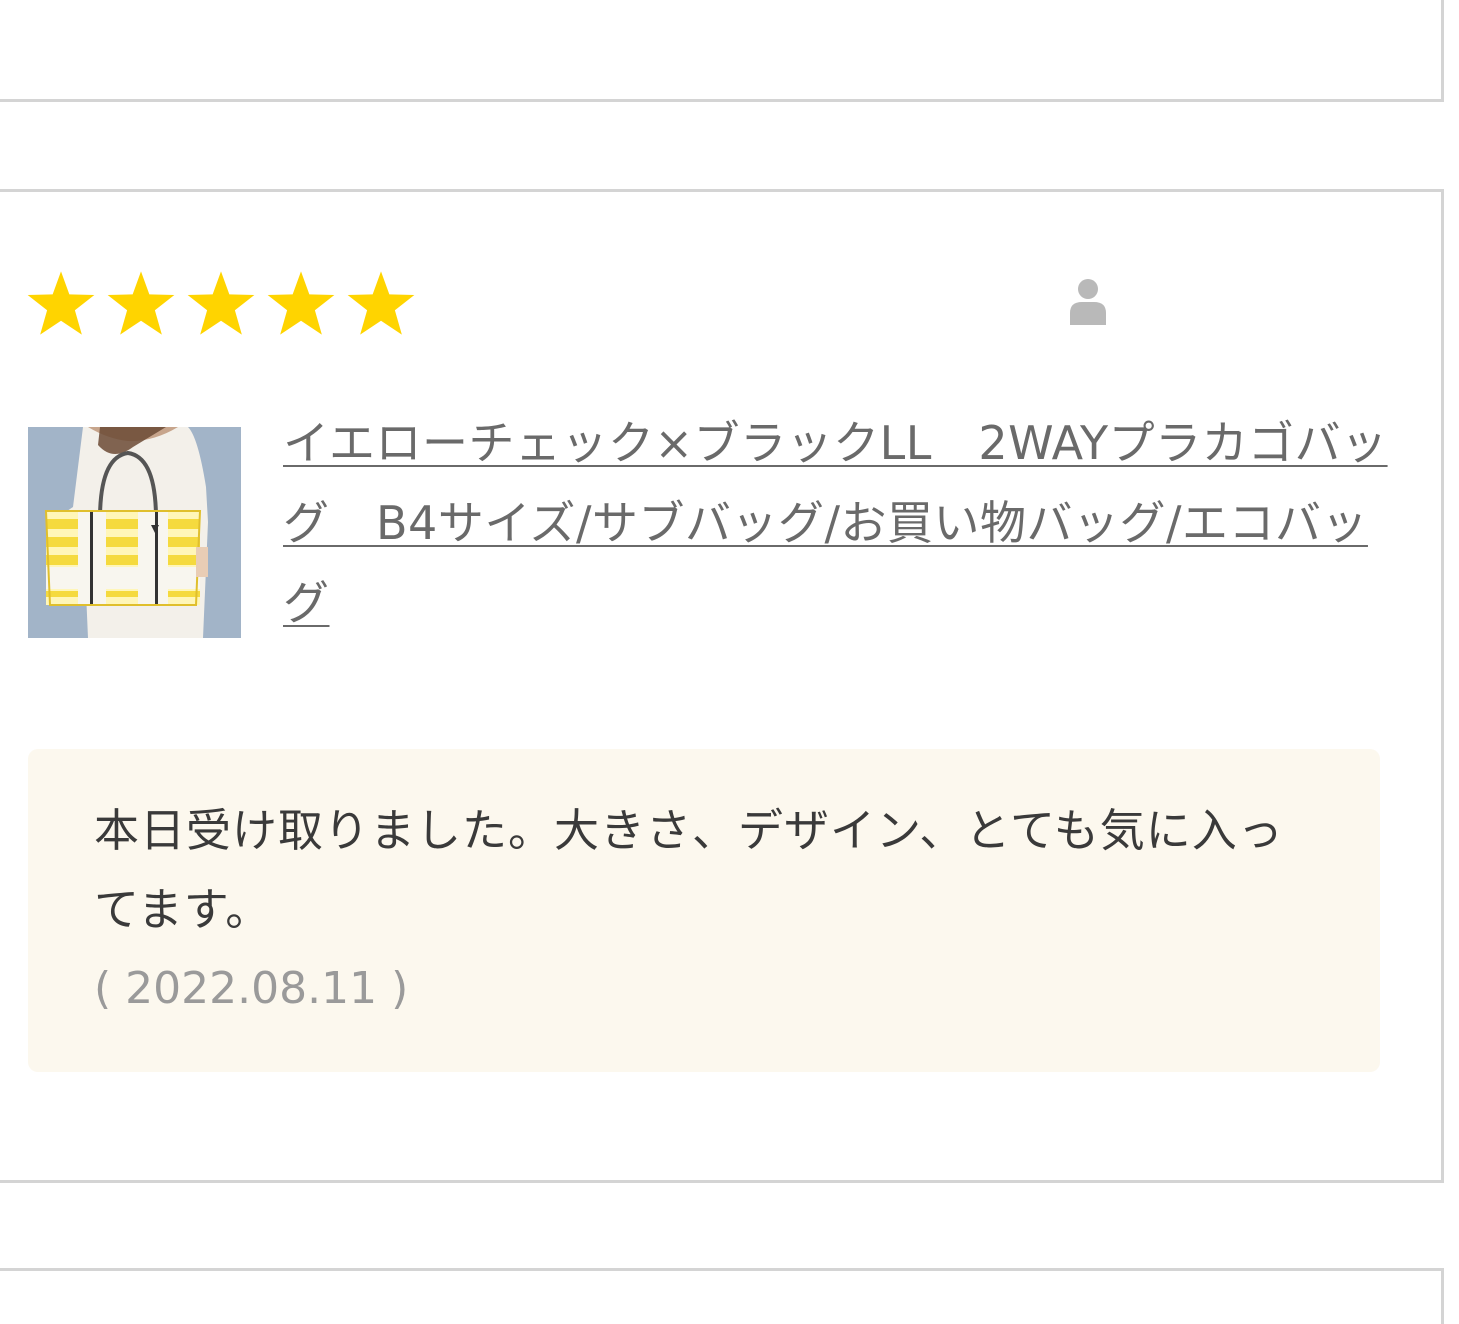 This screenshot has height=1324, width=1459. I want to click on person-icon, so click(1088, 302).